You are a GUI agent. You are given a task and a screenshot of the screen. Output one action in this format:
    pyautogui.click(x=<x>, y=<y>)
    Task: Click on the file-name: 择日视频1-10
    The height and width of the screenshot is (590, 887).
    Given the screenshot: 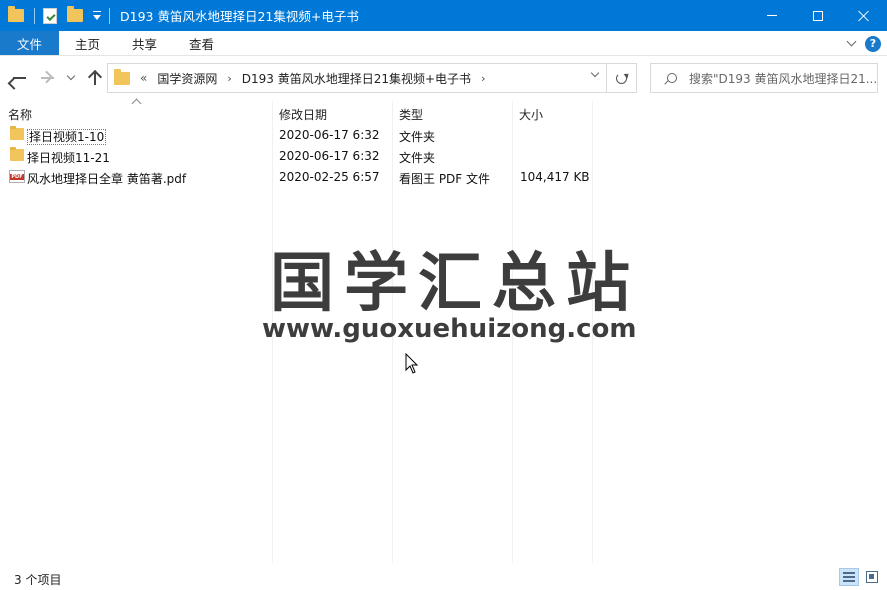 What is the action you would take?
    pyautogui.click(x=67, y=137)
    